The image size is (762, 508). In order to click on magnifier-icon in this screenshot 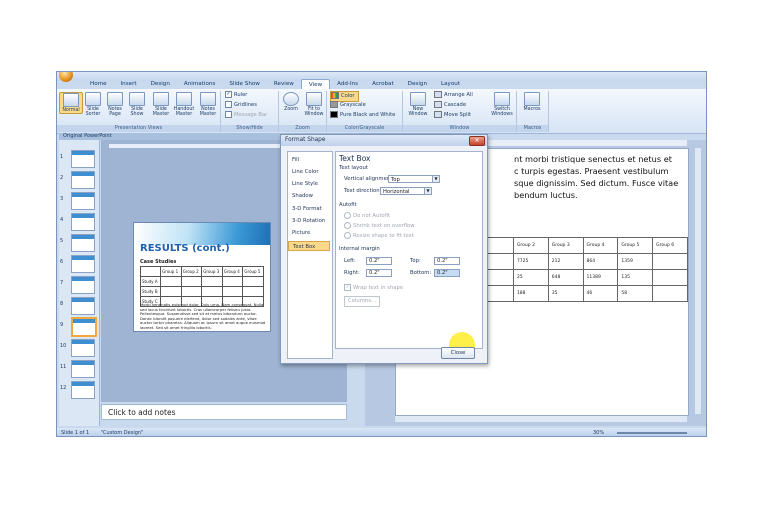, I will do `click(291, 99)`.